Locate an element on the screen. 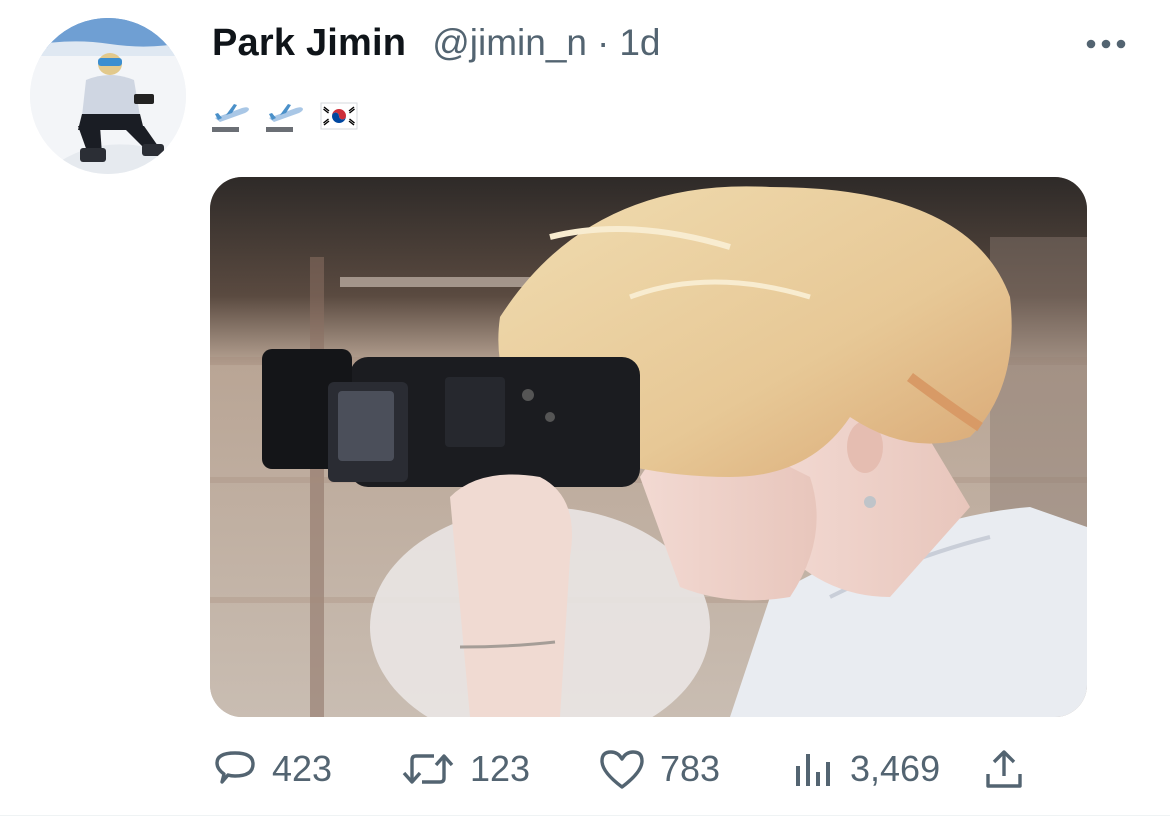 The image size is (1170, 819). reply-button: 423 is located at coordinates (272, 769).